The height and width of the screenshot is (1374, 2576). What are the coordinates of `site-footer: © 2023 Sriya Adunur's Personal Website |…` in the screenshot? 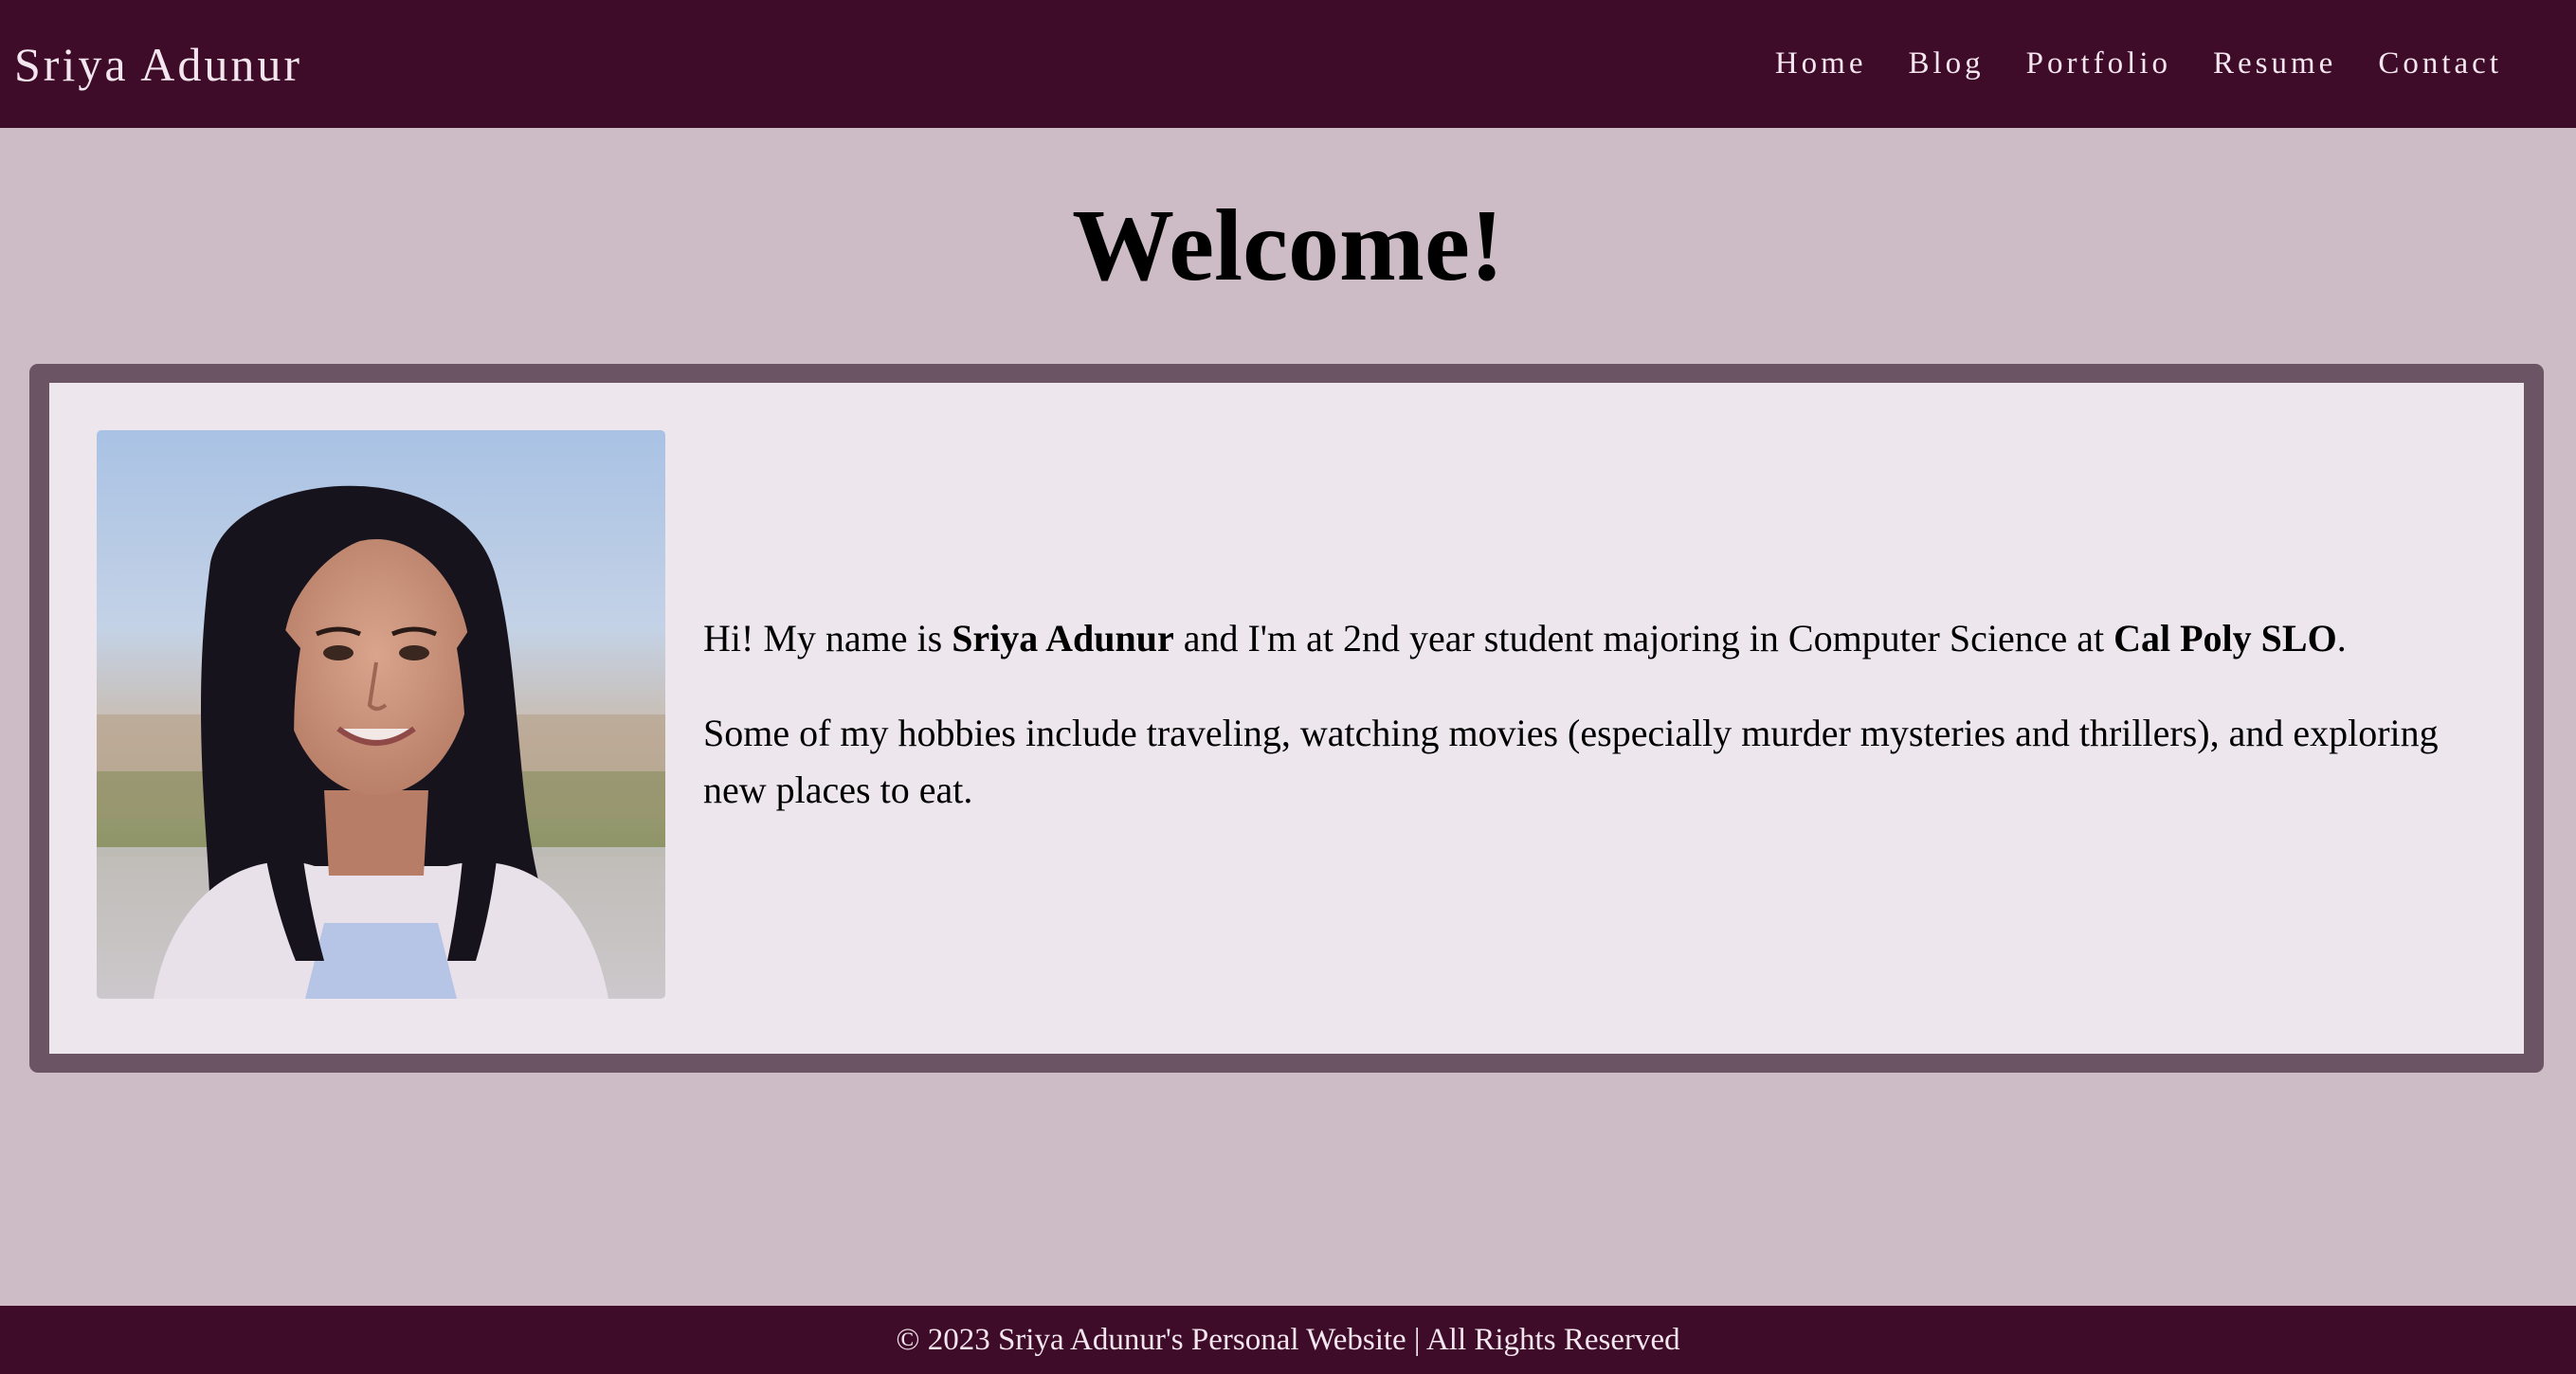 It's located at (1288, 1340).